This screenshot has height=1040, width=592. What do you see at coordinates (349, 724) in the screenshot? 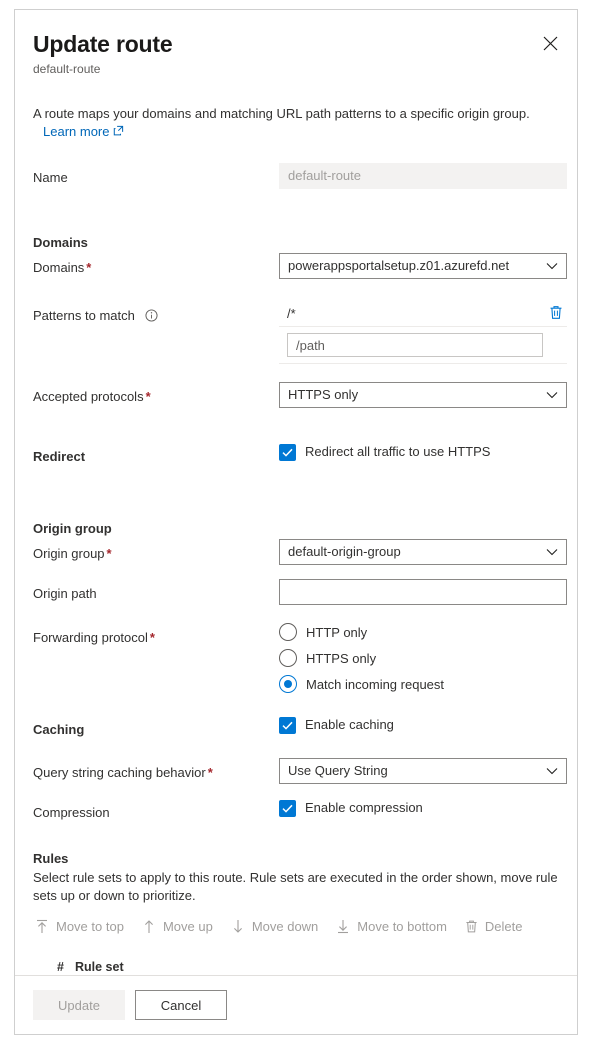
I see `caching-checkbox-label: Enable caching` at bounding box center [349, 724].